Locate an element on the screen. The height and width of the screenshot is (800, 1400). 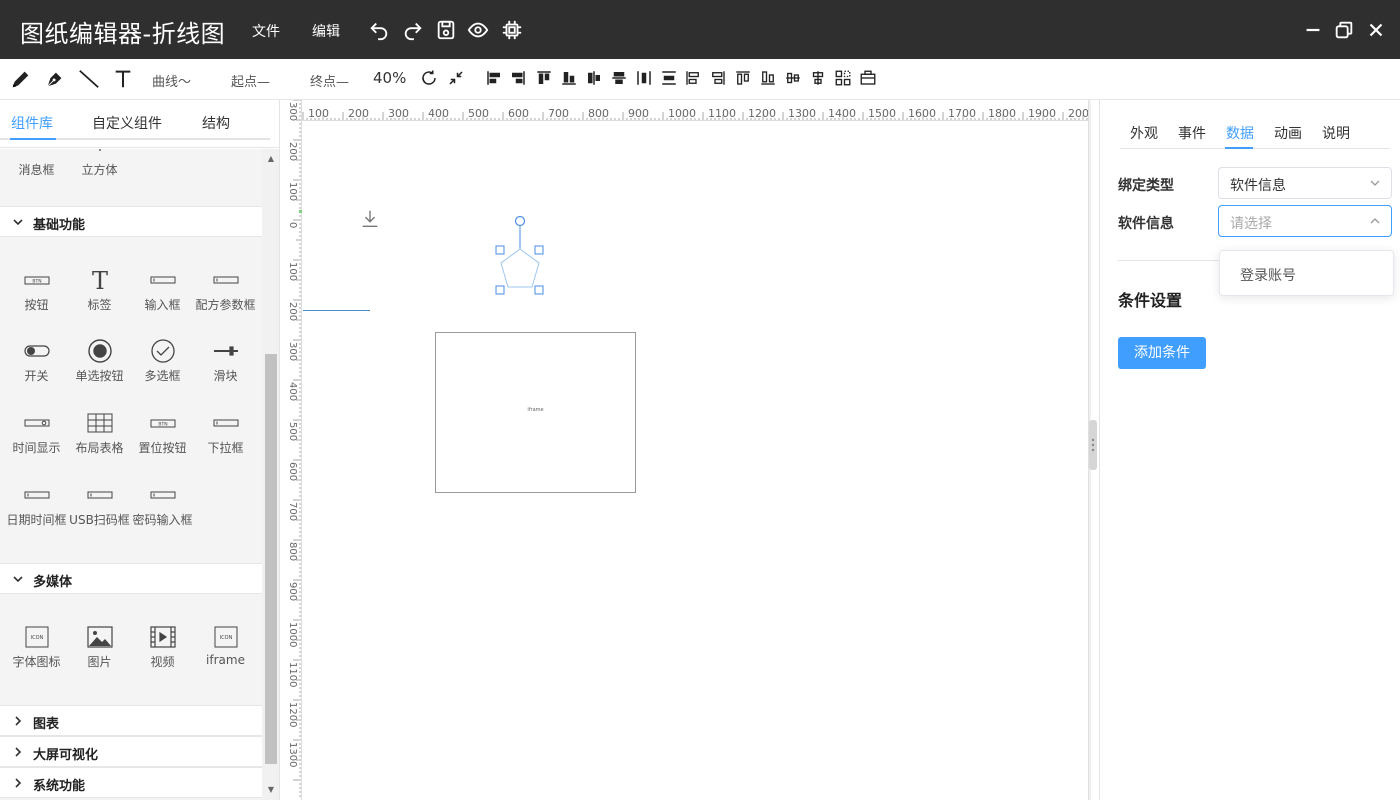
component-list-scrollbar: ▲ ▼ is located at coordinates (270, 474).